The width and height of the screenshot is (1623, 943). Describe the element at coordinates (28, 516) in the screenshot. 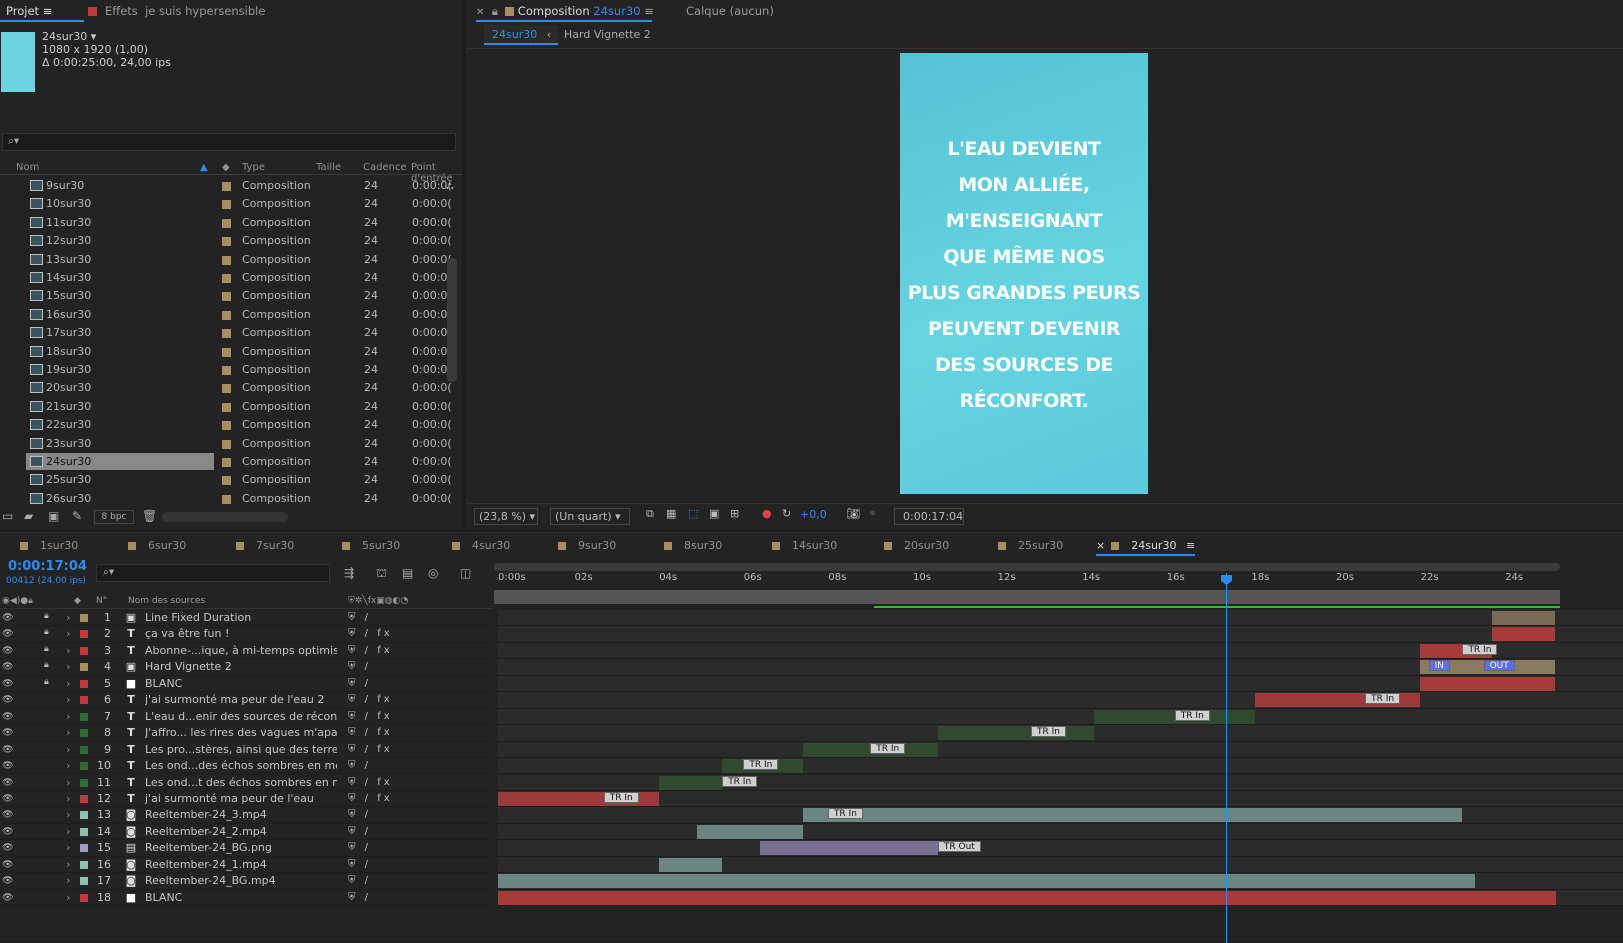

I see `new-folder-icon: ▰` at that location.